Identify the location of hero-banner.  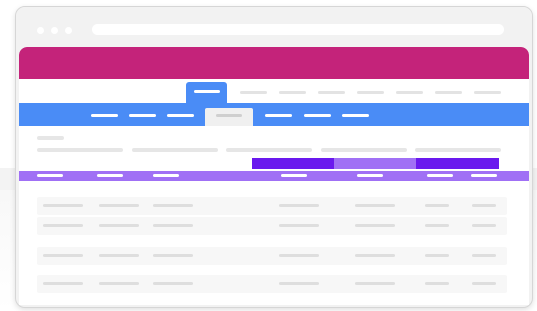
(274, 63).